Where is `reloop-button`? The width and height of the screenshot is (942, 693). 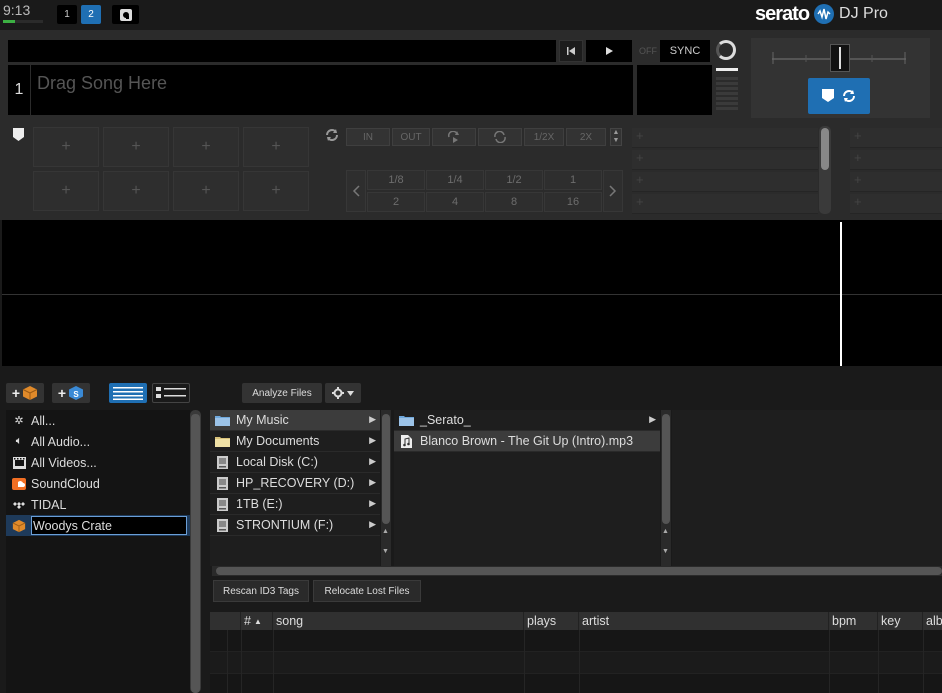
reloop-button is located at coordinates (454, 137).